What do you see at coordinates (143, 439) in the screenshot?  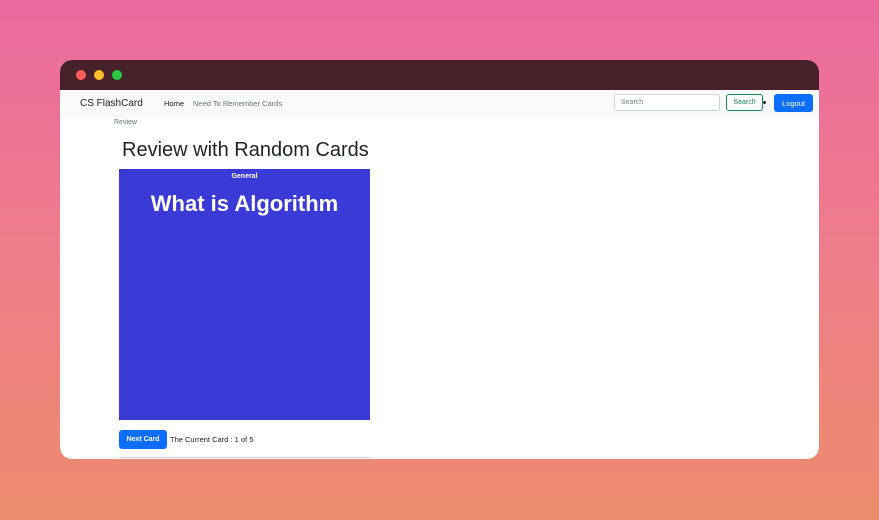 I see `next-card-button: Next Card` at bounding box center [143, 439].